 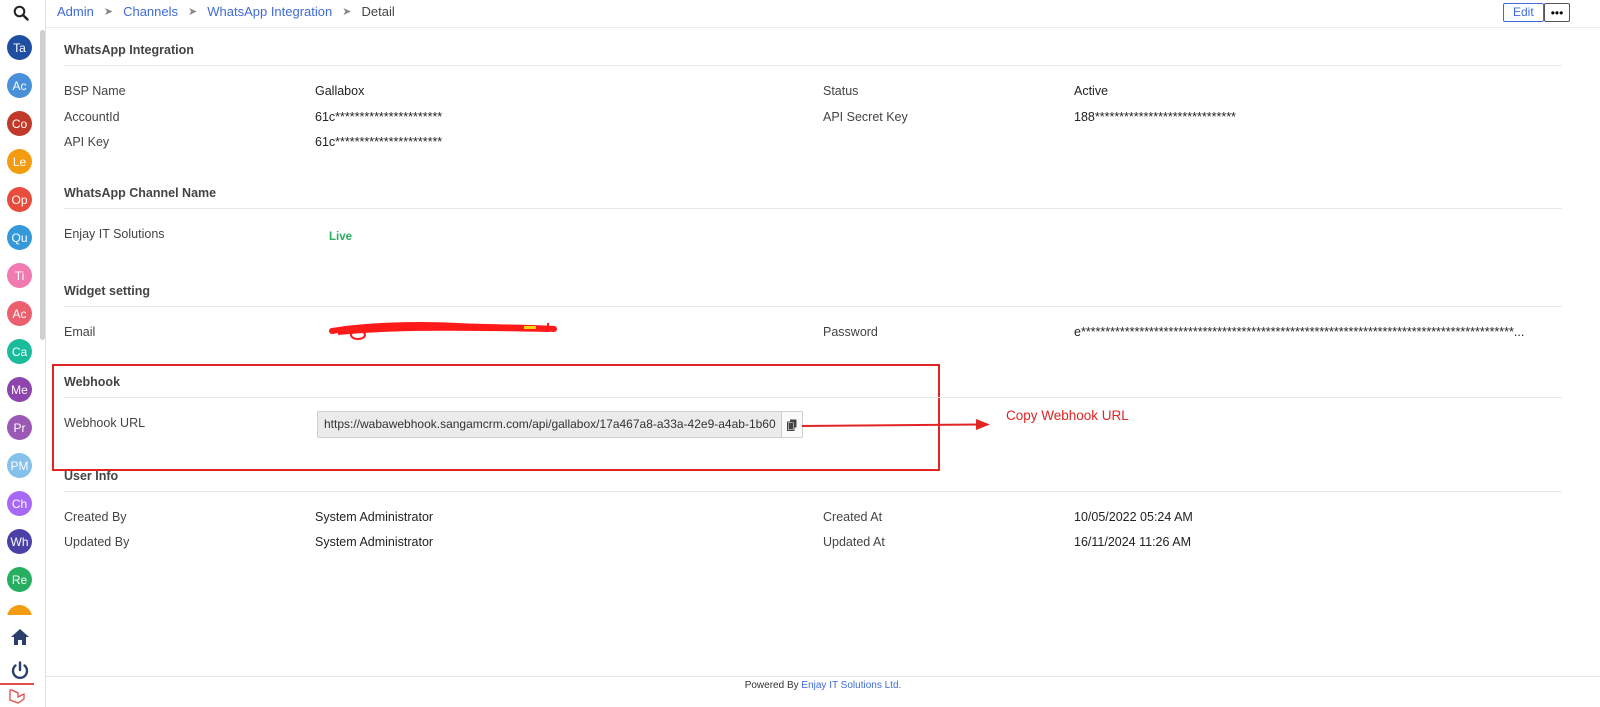 What do you see at coordinates (850, 332) in the screenshot?
I see `password-label: Password` at bounding box center [850, 332].